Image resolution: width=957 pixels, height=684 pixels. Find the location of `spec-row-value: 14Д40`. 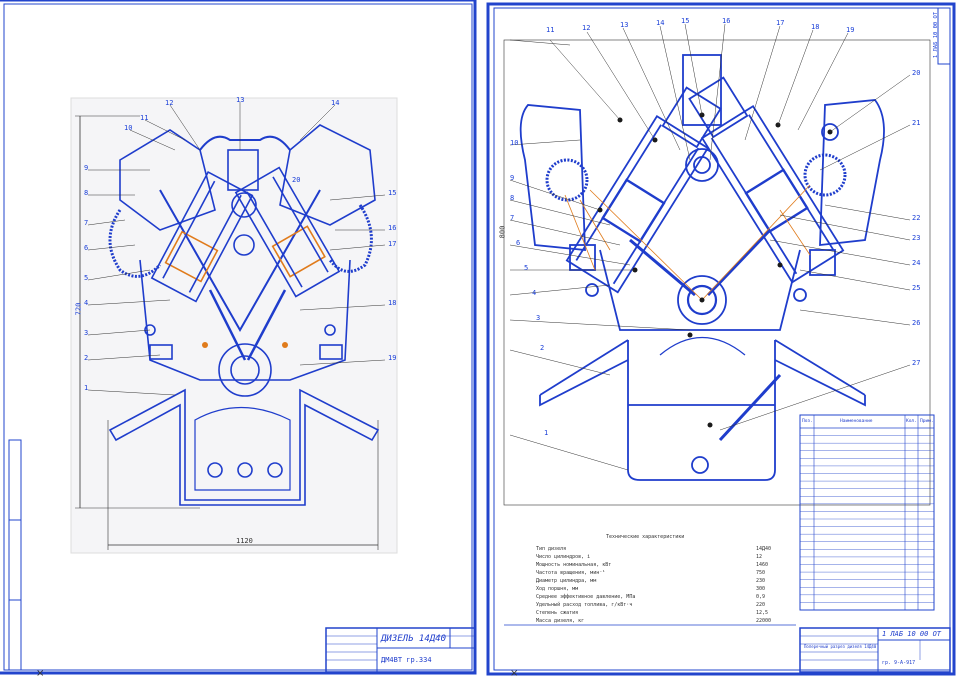

spec-row-value: 14Д40 is located at coordinates (764, 549).